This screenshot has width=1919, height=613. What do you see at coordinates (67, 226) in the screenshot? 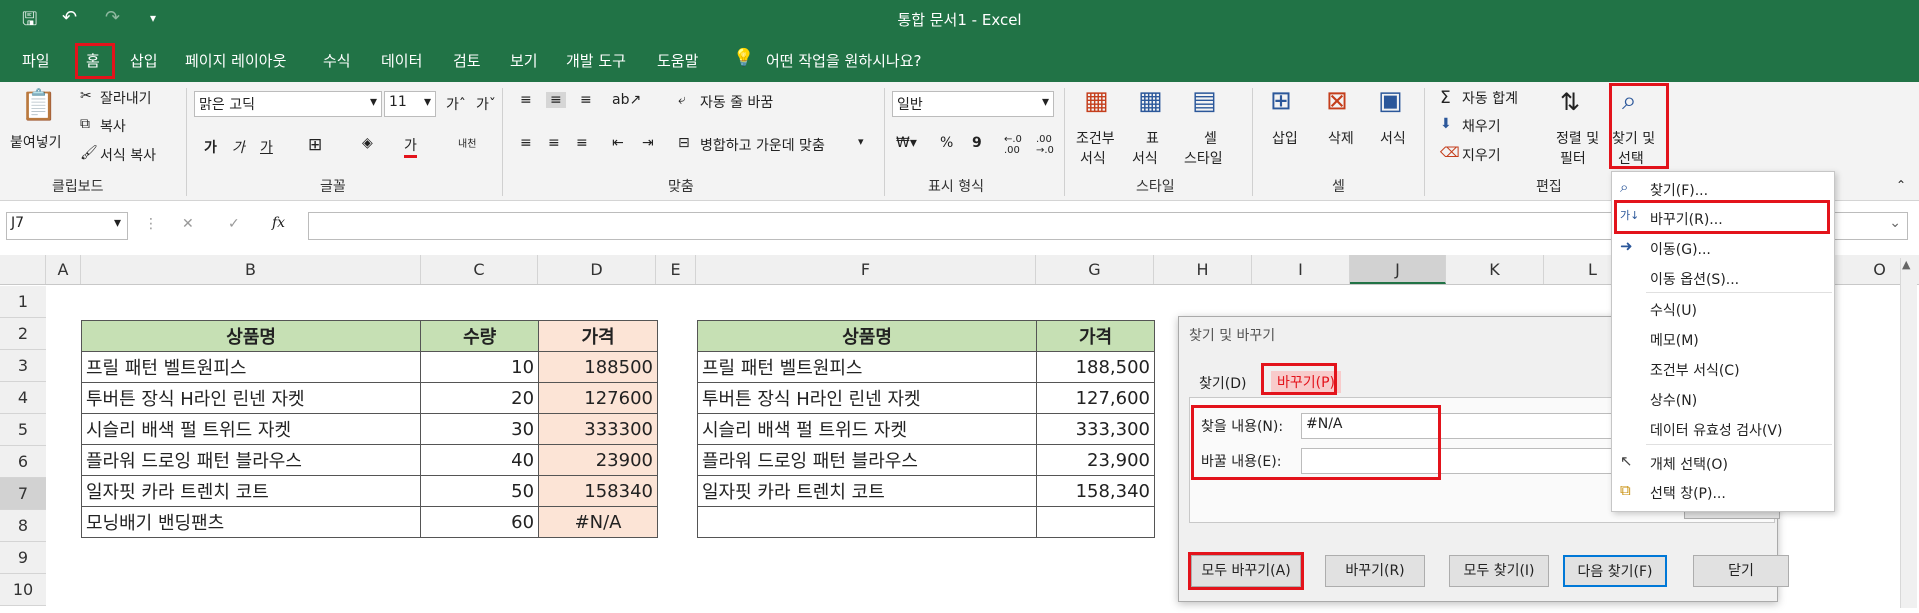
I see `name-box: J7 ▾` at bounding box center [67, 226].